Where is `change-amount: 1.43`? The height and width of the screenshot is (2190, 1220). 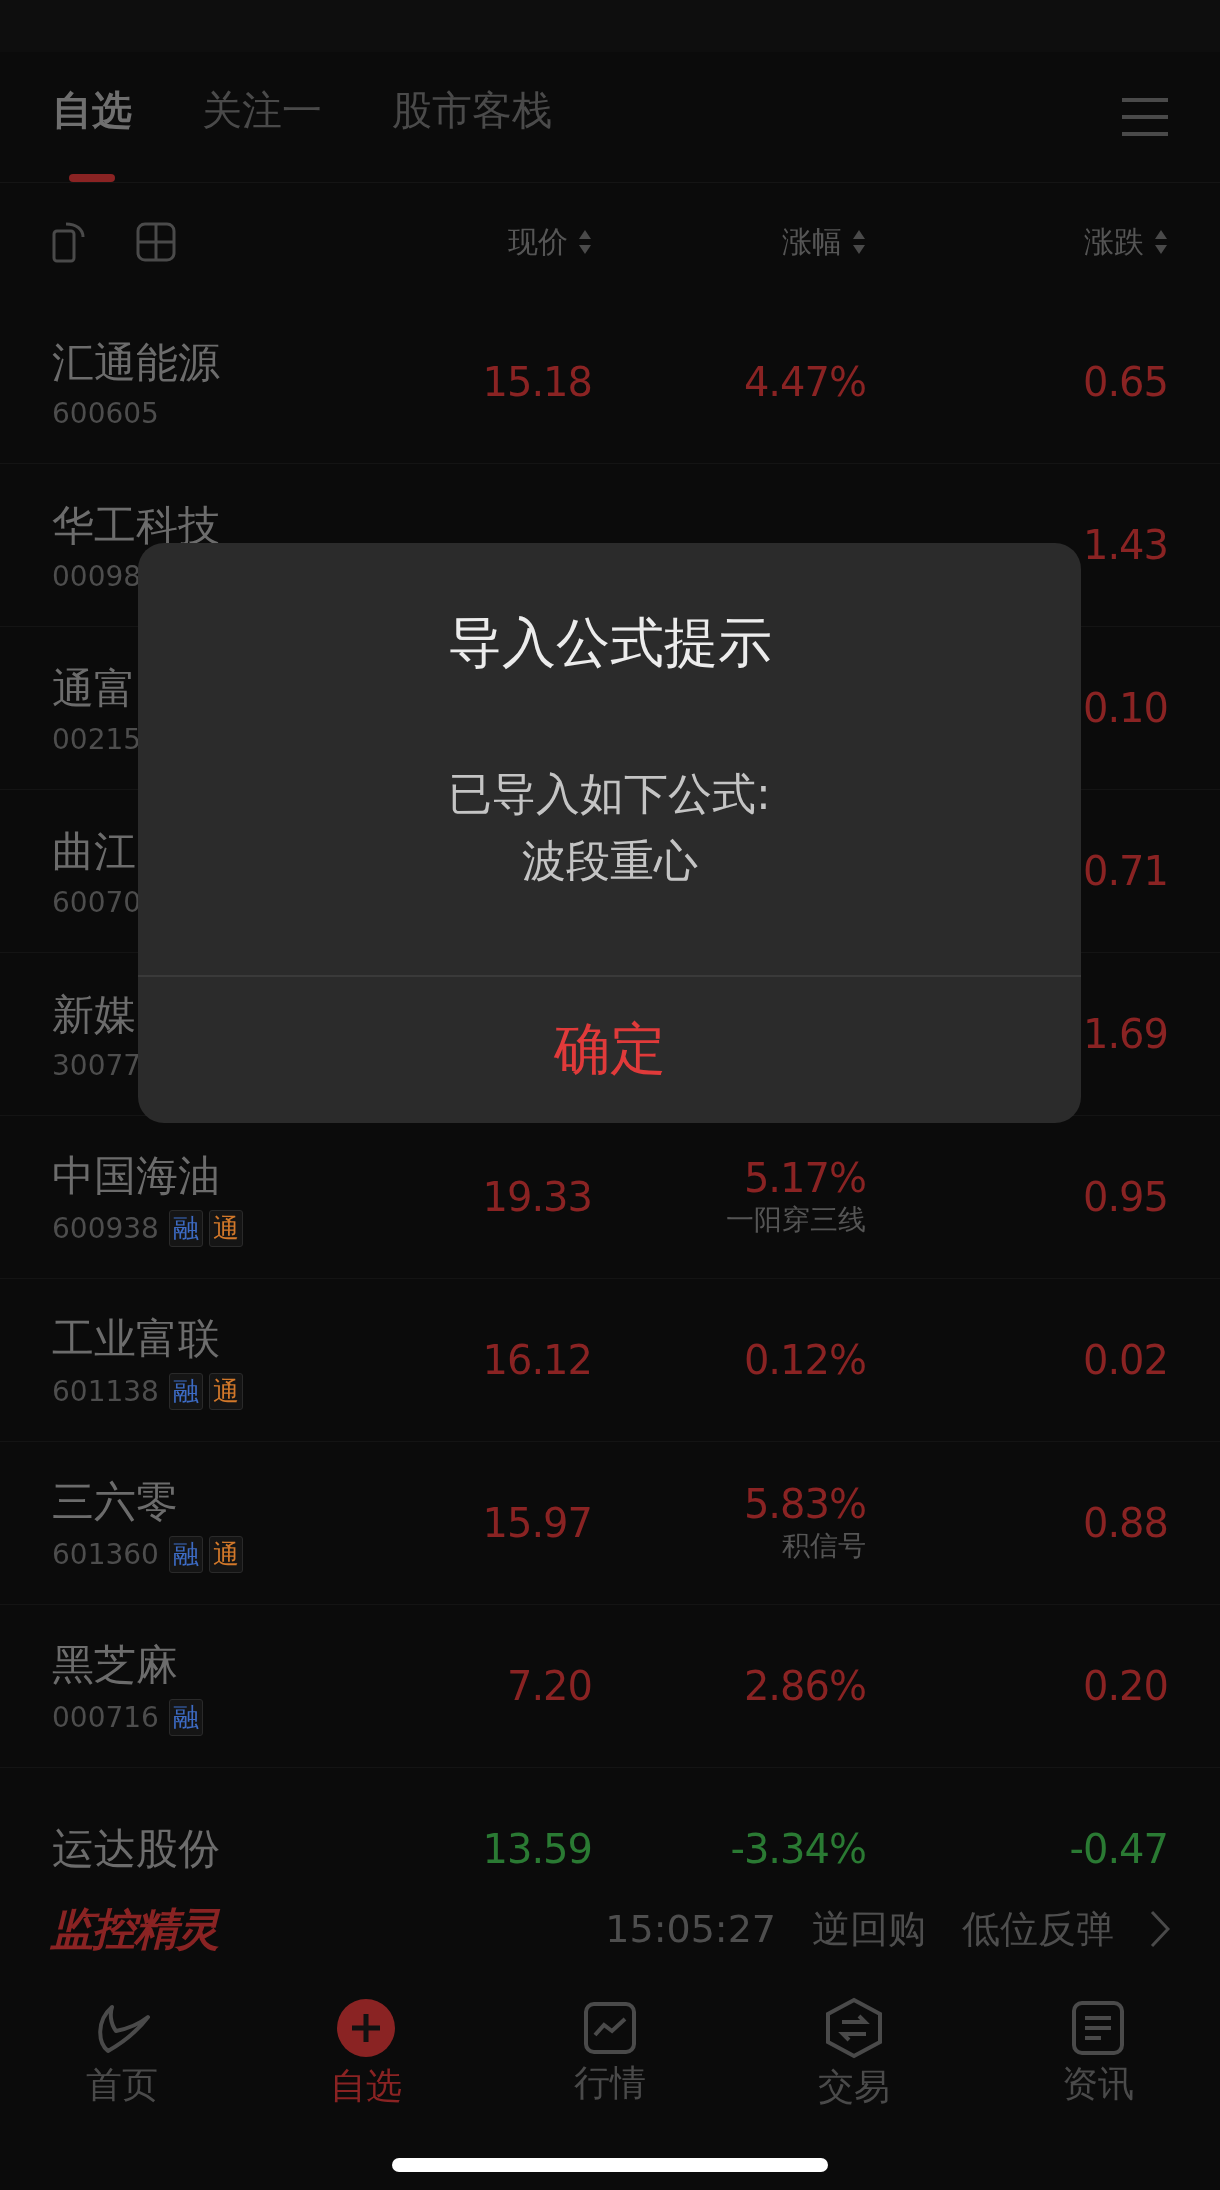
change-amount: 1.43 is located at coordinates (1125, 545).